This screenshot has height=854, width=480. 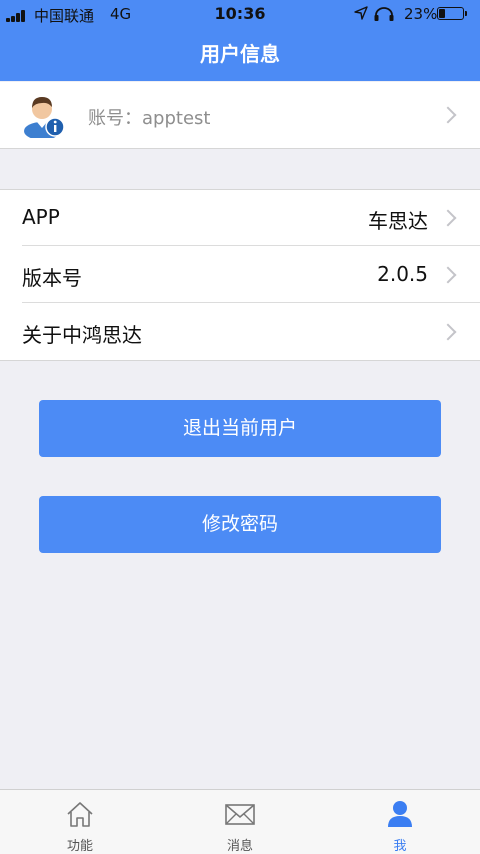 What do you see at coordinates (79, 846) in the screenshot?
I see `tab-label: 功能` at bounding box center [79, 846].